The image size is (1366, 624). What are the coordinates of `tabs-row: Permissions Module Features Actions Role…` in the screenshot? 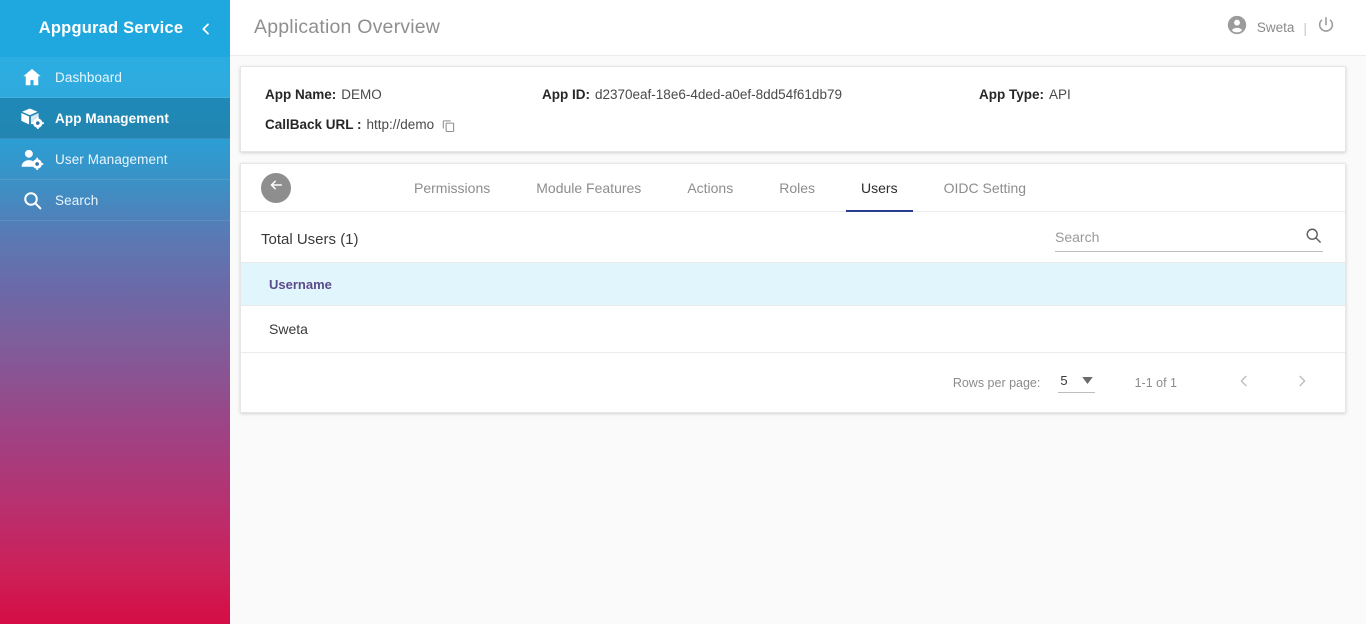 It's located at (793, 188).